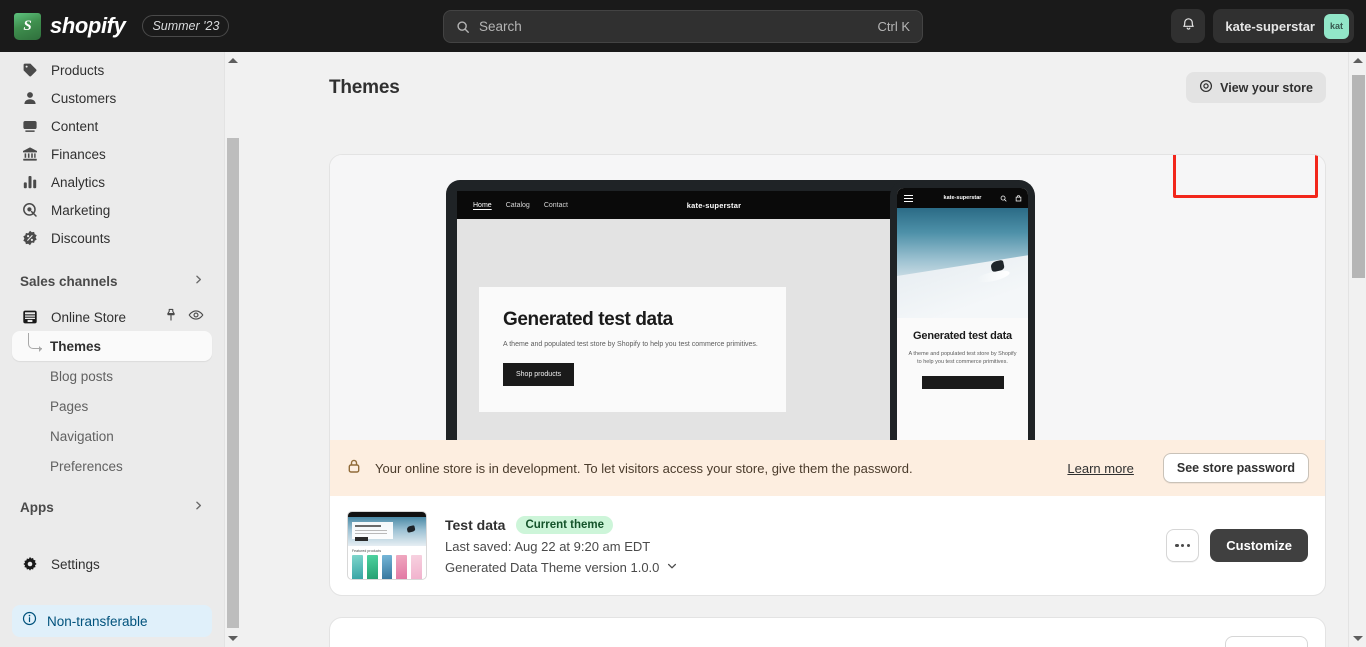 This screenshot has width=1366, height=647. I want to click on bell-icon, so click(1188, 26).